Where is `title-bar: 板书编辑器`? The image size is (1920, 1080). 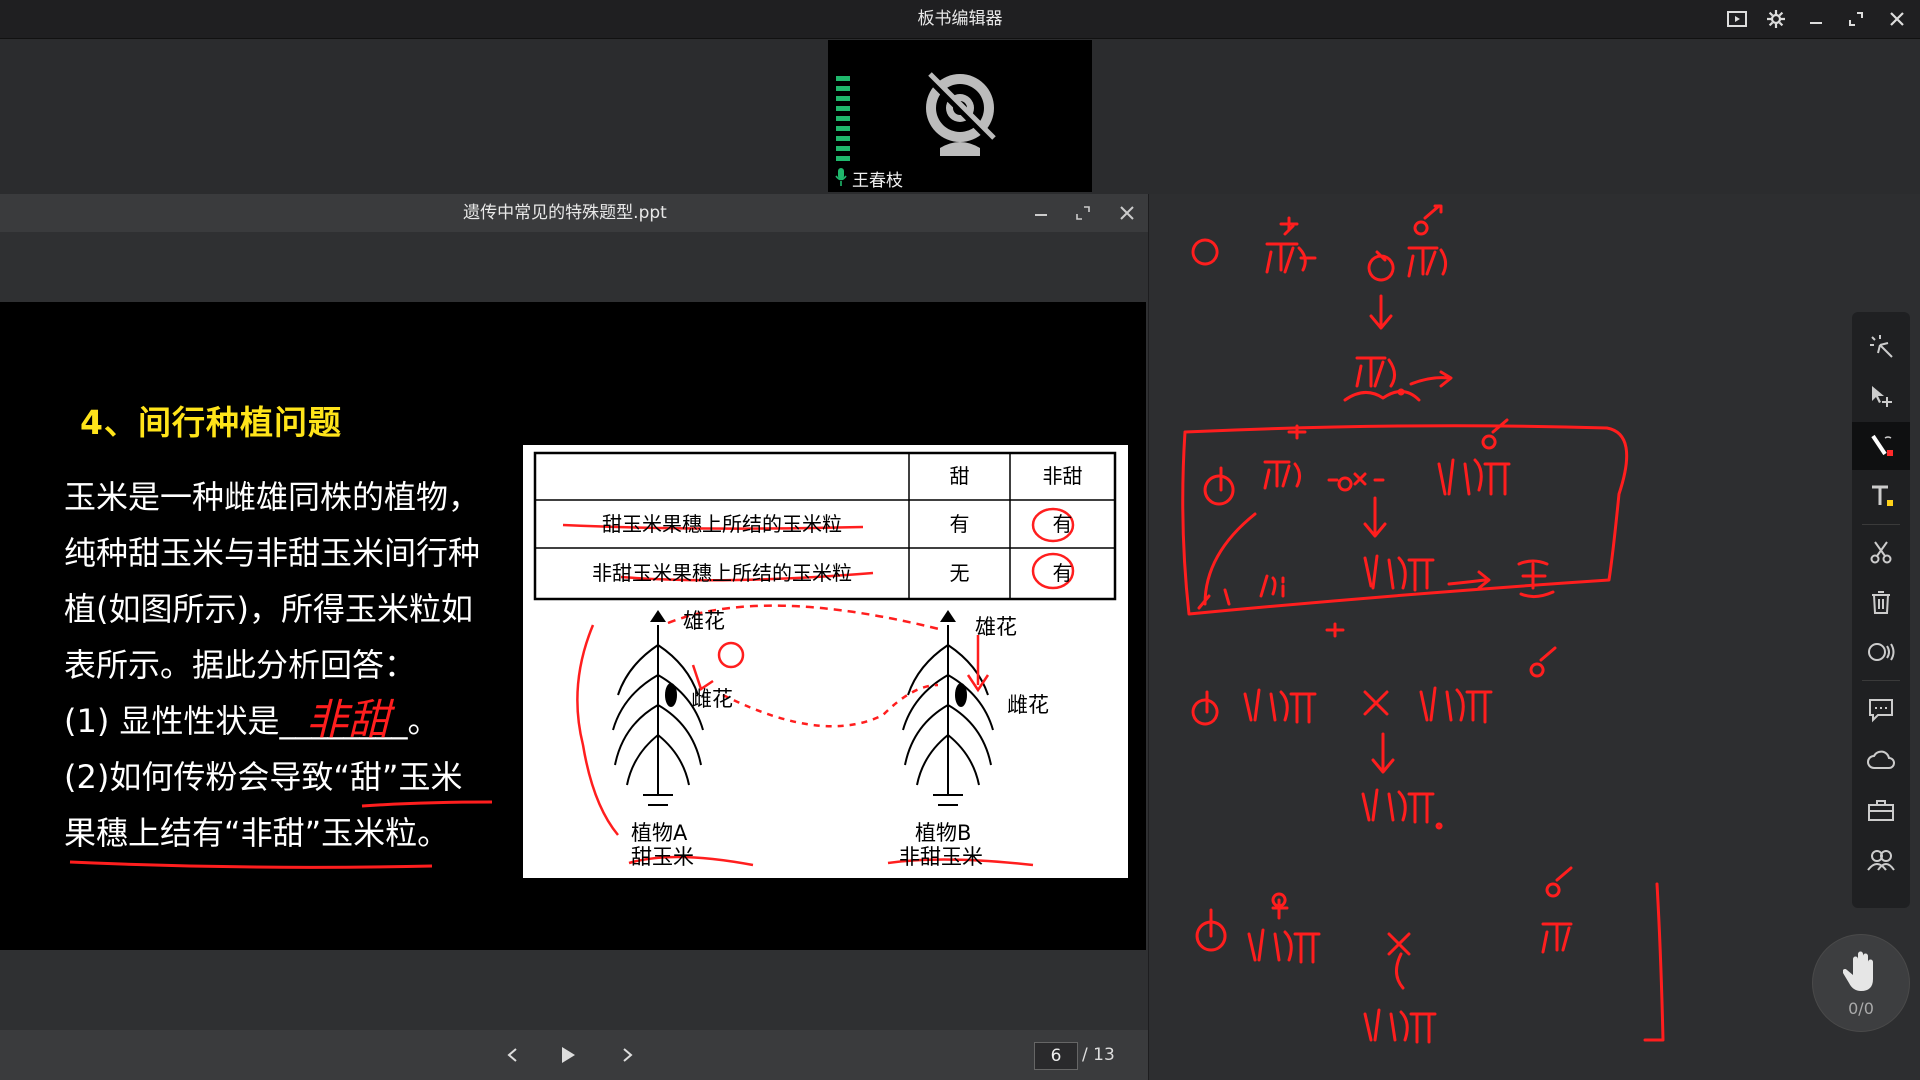 title-bar: 板书编辑器 is located at coordinates (960, 19).